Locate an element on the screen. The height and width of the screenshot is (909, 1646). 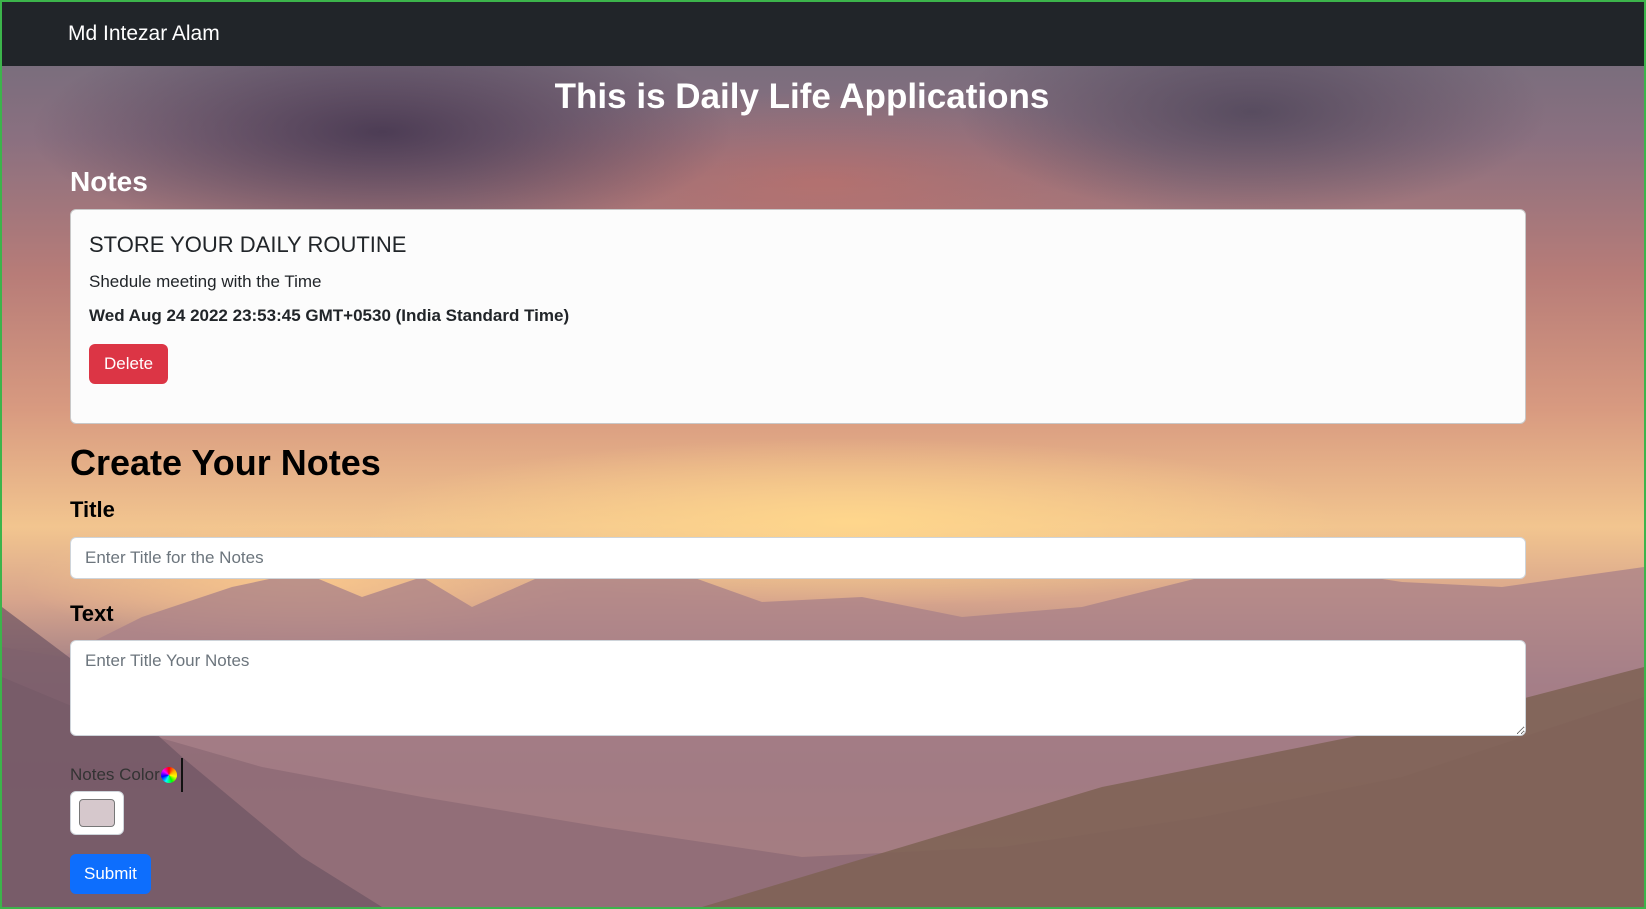
navbar-brand: Md Intezar Alam is located at coordinates (144, 34).